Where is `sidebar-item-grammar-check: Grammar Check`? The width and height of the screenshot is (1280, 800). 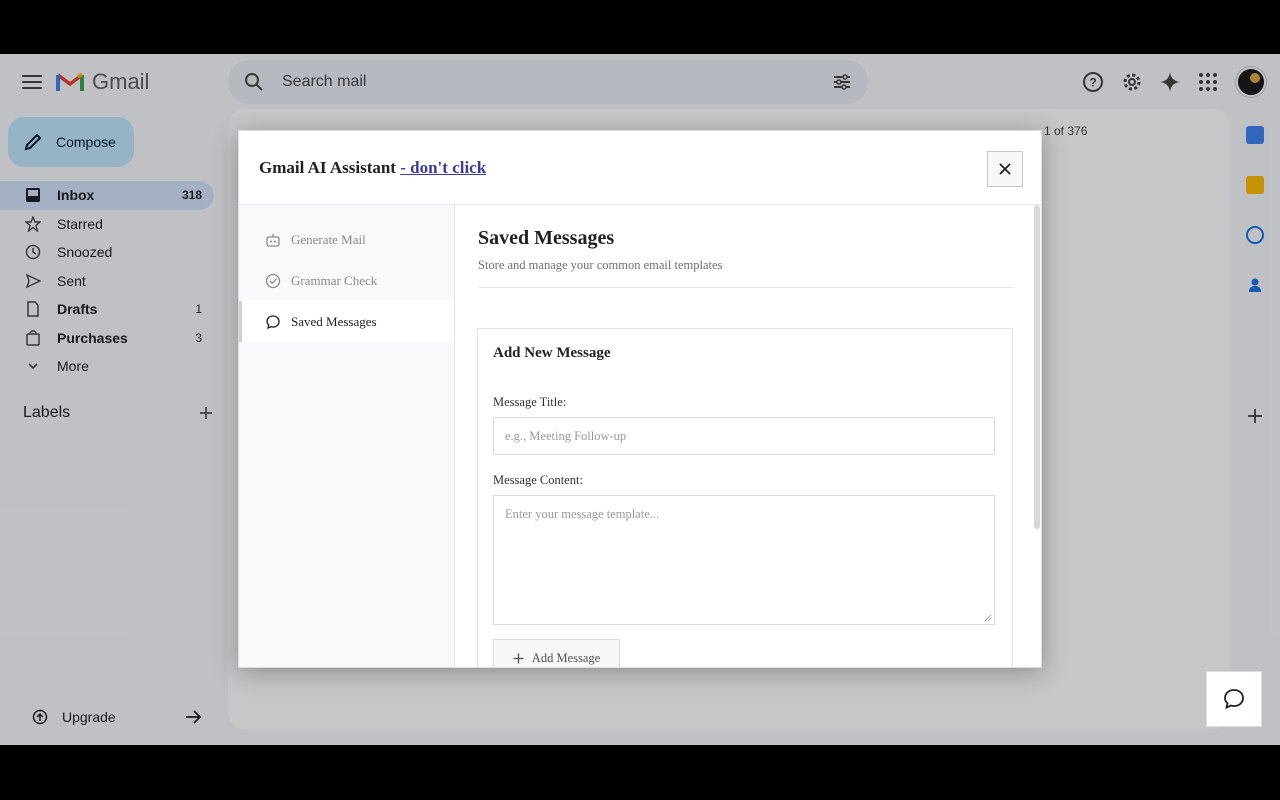
sidebar-item-grammar-check: Grammar Check is located at coordinates (346, 280).